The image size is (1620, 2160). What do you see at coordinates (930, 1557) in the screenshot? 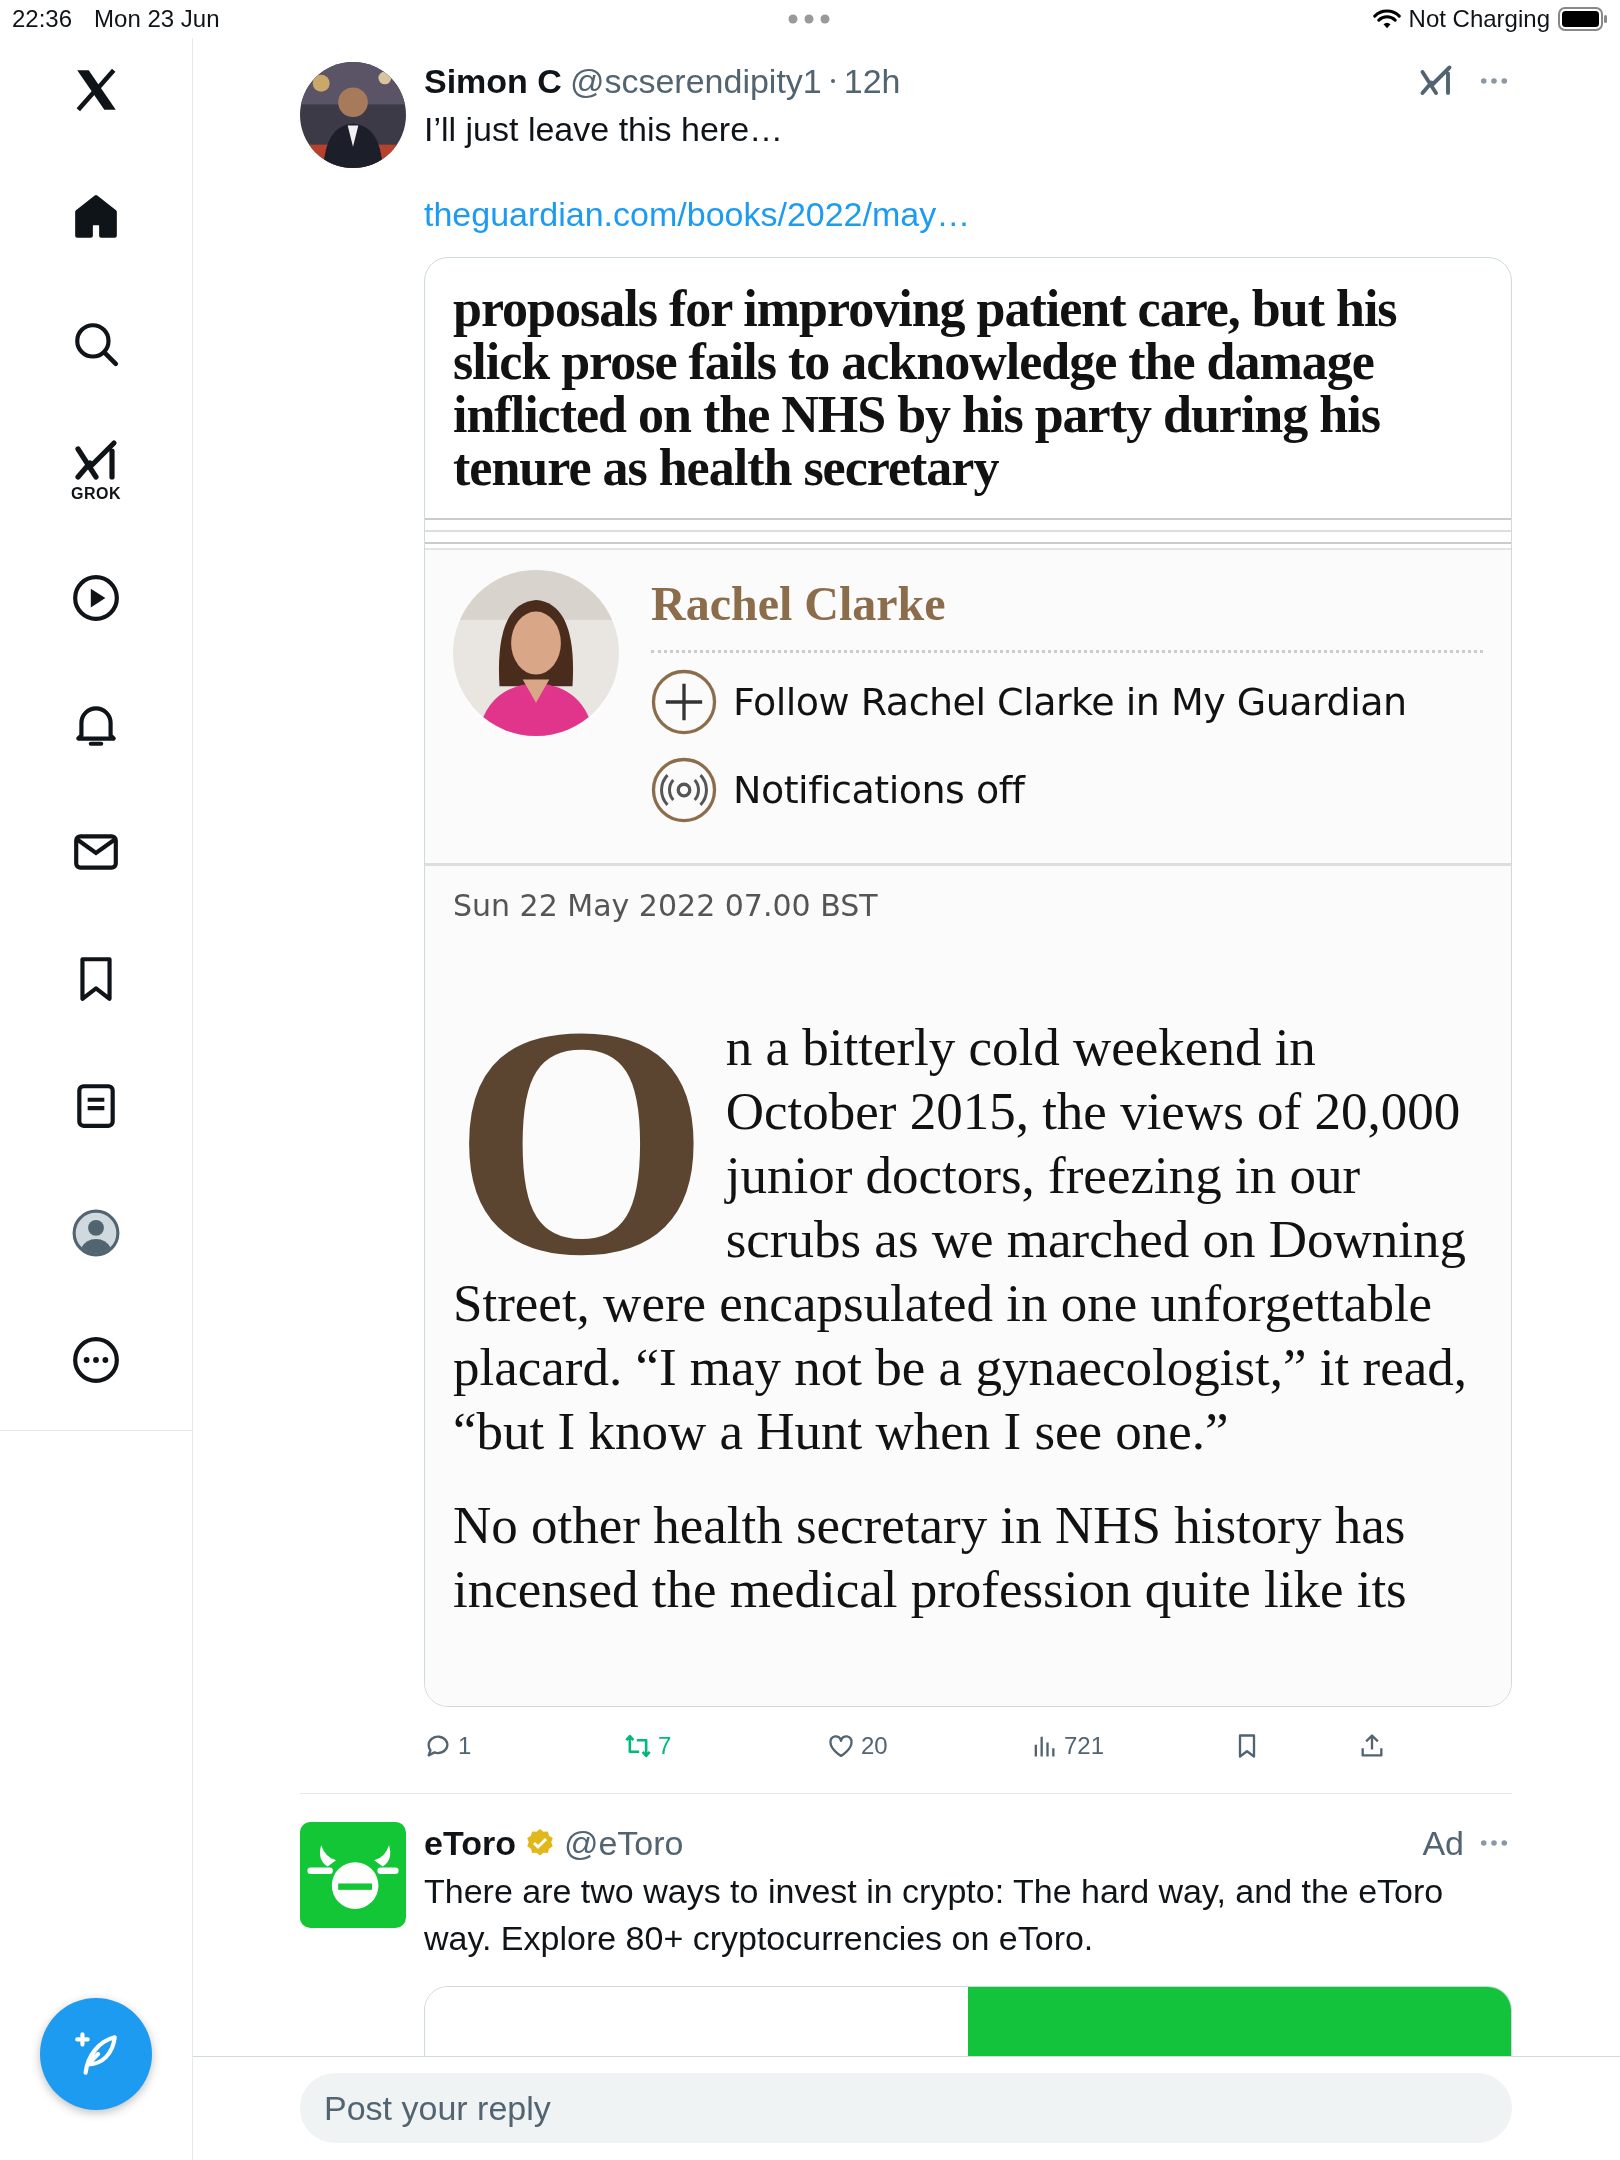
I see `article-paragraph: No other health secretary in NHS history has incensed the medical profession quite like its` at bounding box center [930, 1557].